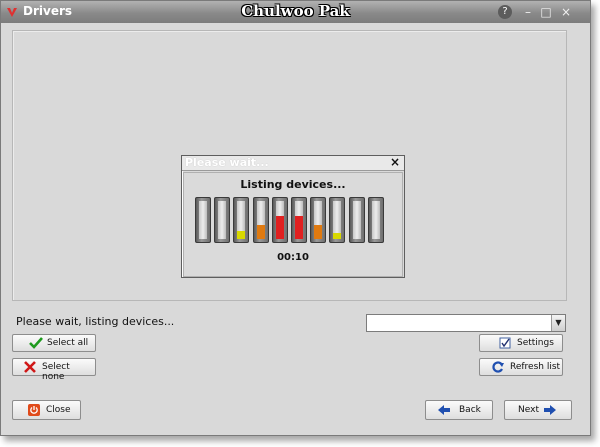  I want to click on refresh-list-button: Refresh list, so click(521, 367).